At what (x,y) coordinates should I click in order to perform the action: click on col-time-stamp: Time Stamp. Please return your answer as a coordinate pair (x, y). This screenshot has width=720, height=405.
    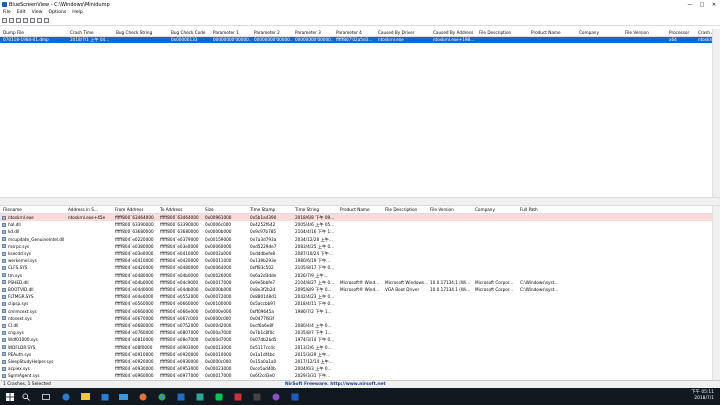
    Looking at the image, I should click on (271, 209).